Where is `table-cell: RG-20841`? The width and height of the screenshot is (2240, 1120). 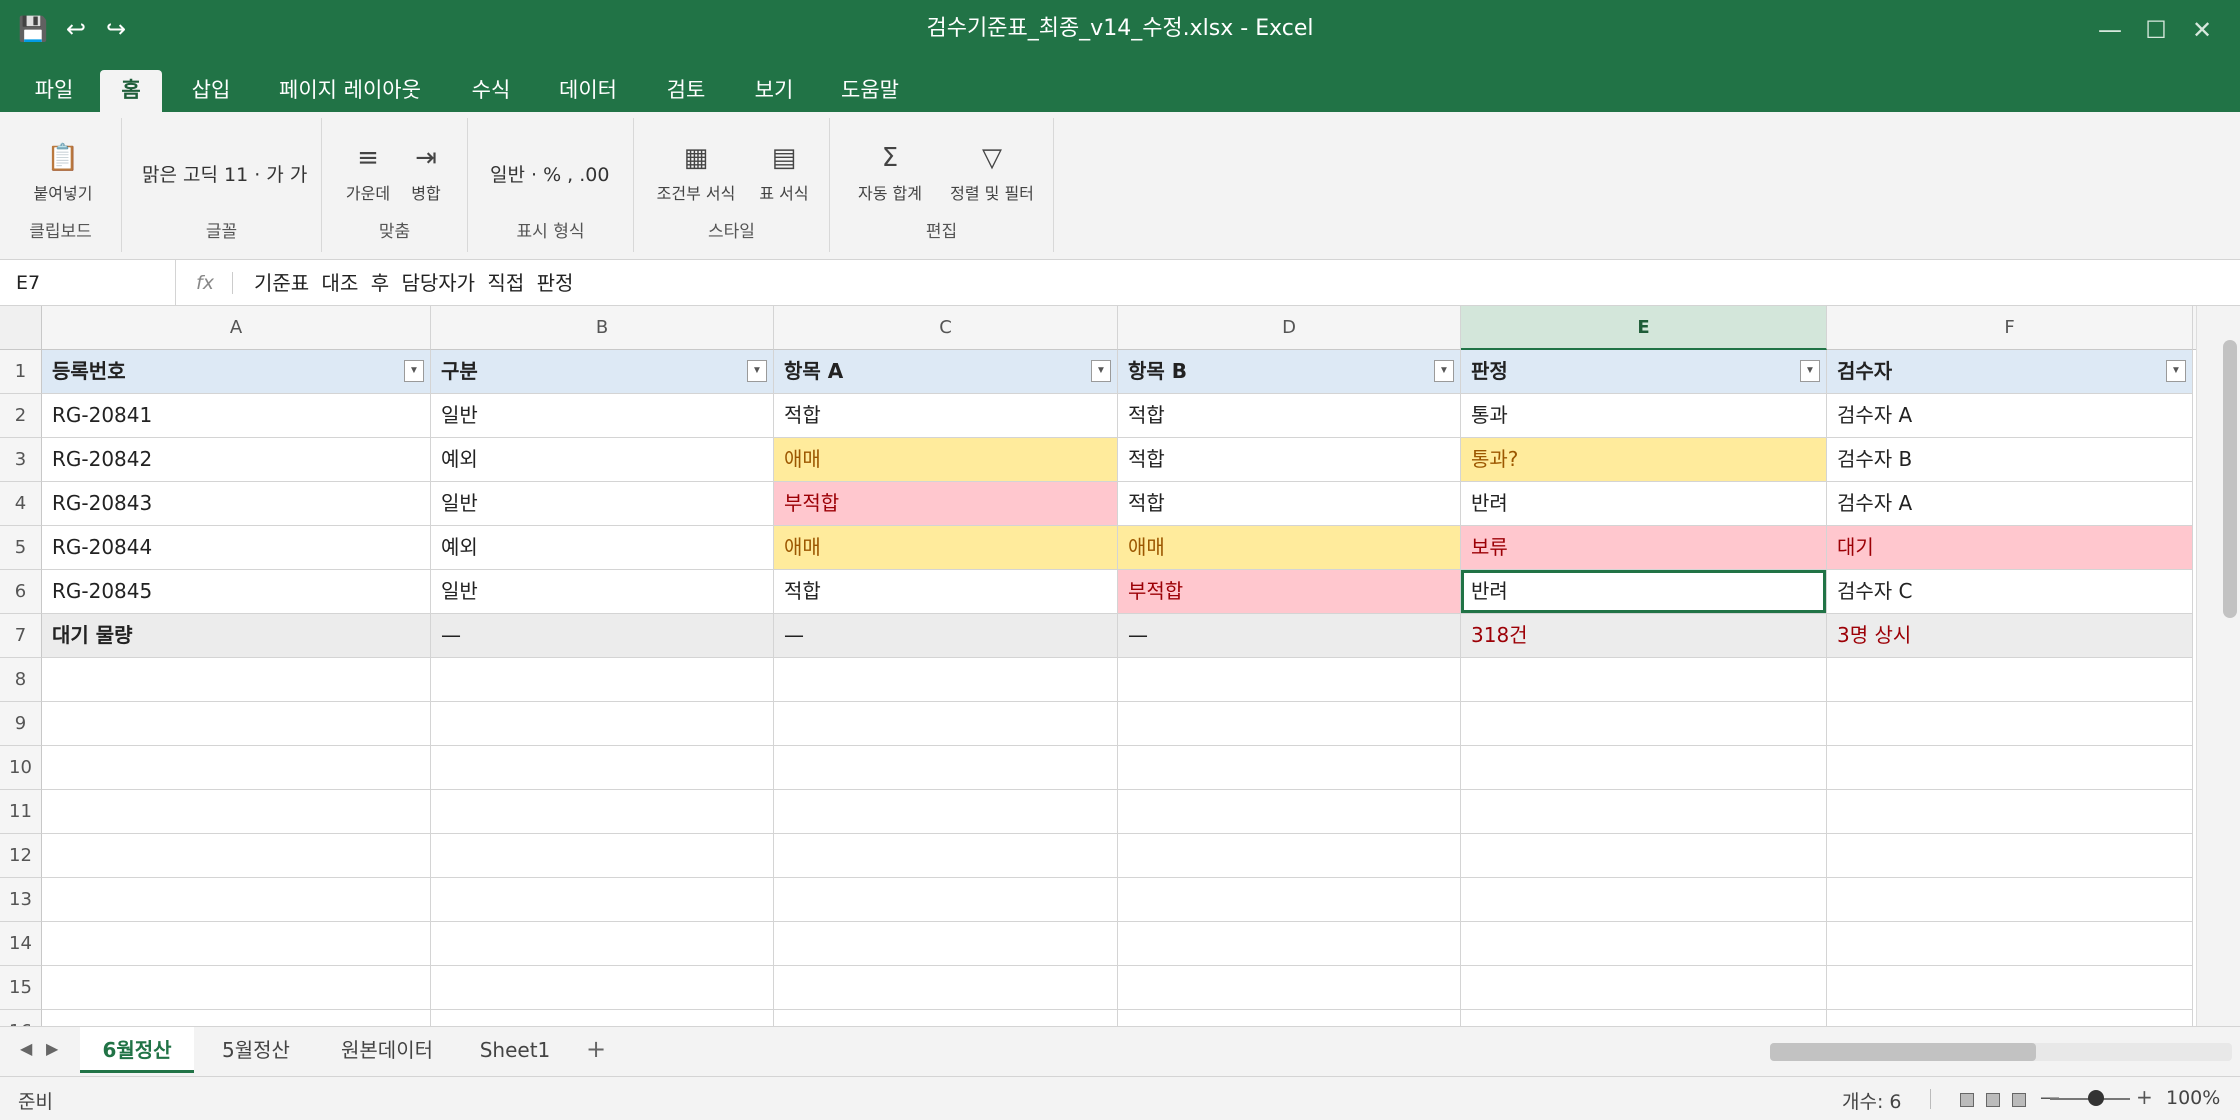
table-cell: RG-20841 is located at coordinates (236, 416).